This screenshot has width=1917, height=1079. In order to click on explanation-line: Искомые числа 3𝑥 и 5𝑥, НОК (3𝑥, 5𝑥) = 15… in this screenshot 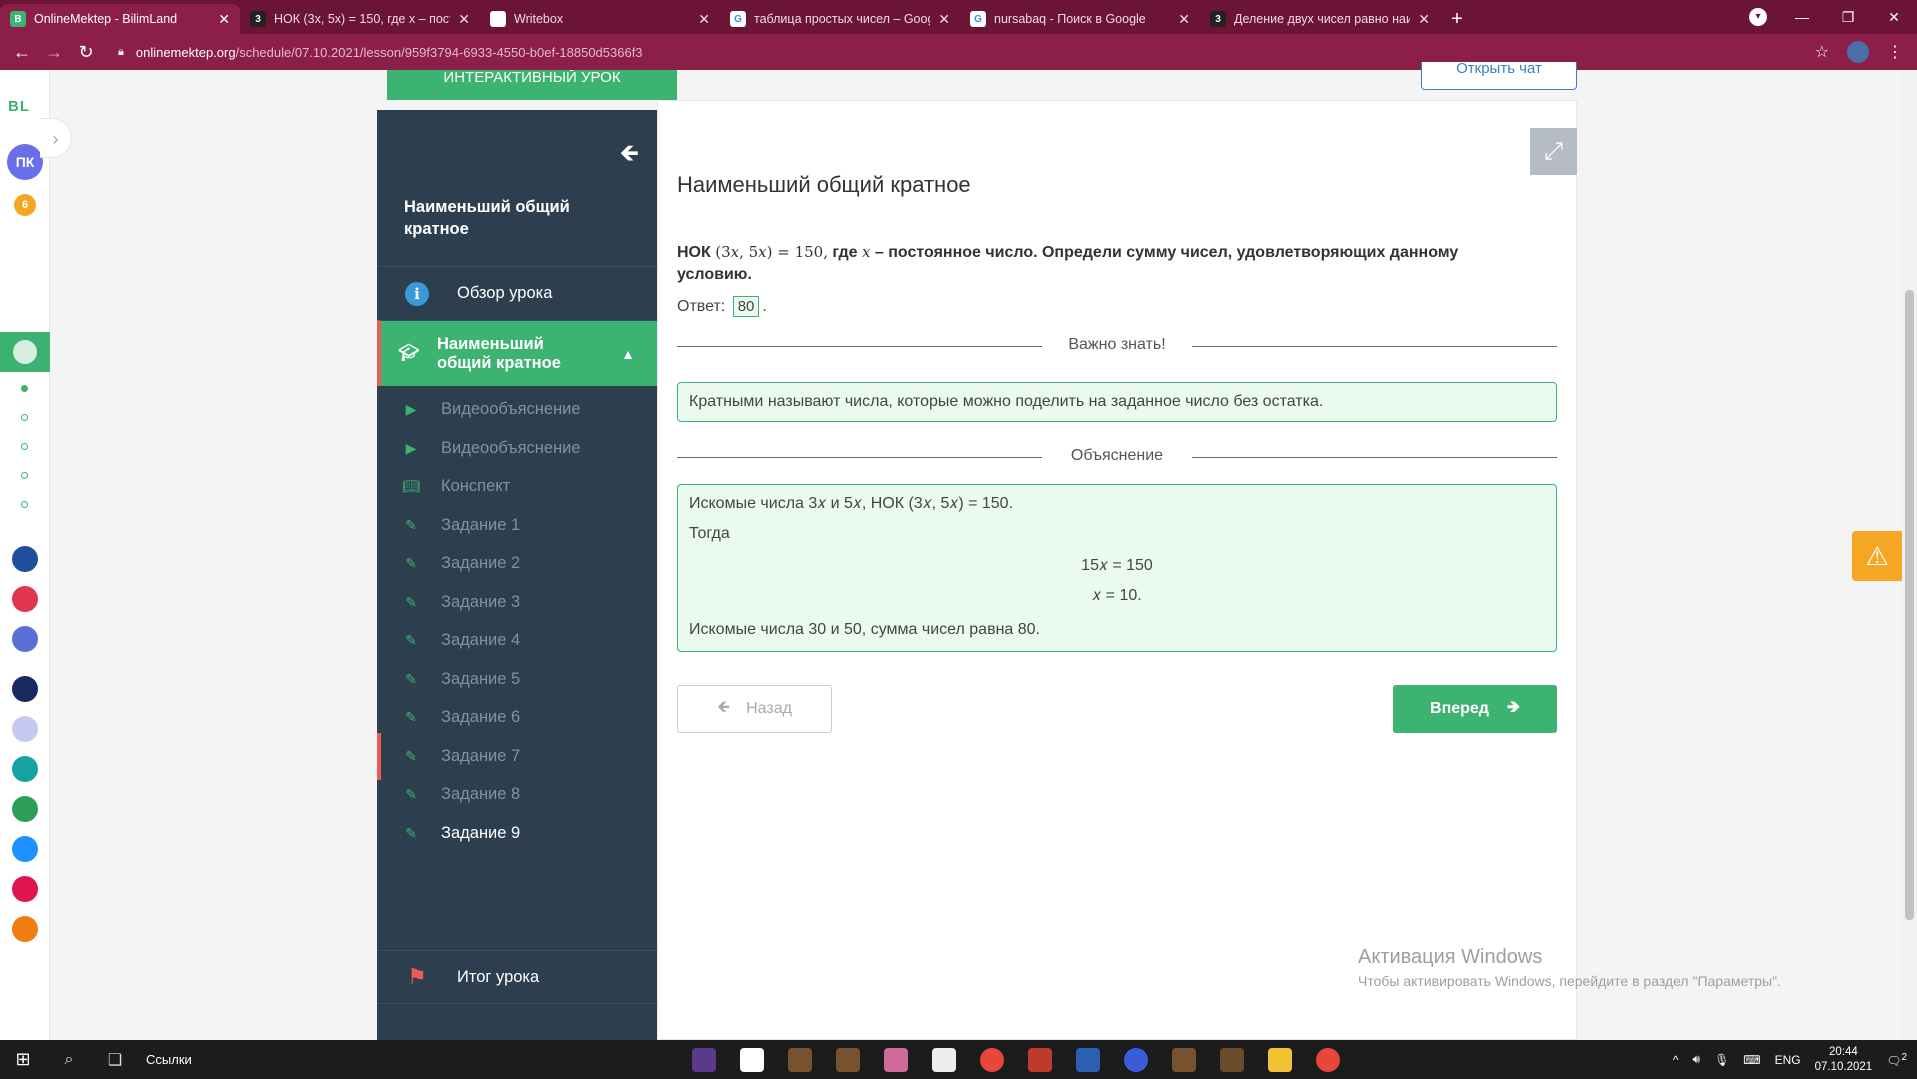, I will do `click(851, 503)`.